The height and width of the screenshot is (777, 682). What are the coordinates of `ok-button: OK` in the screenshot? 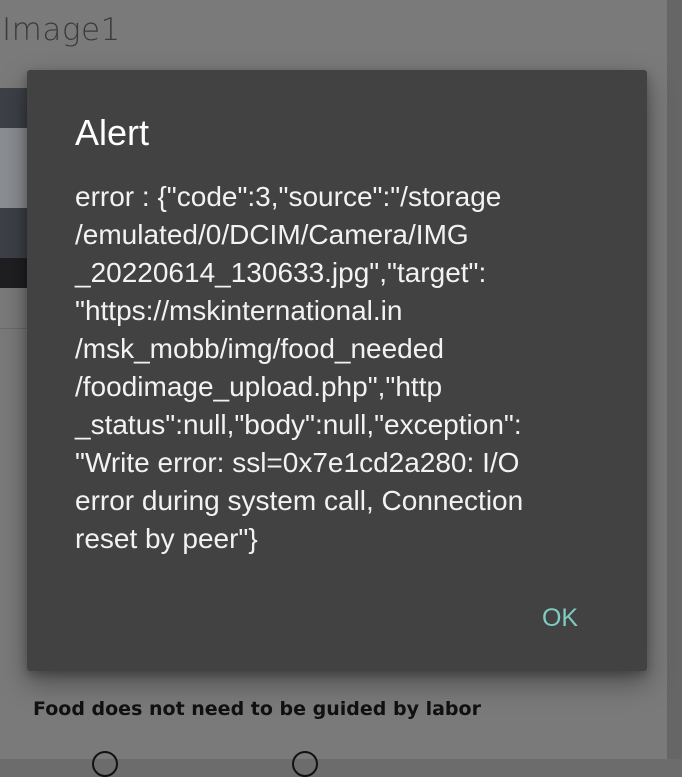 It's located at (560, 618).